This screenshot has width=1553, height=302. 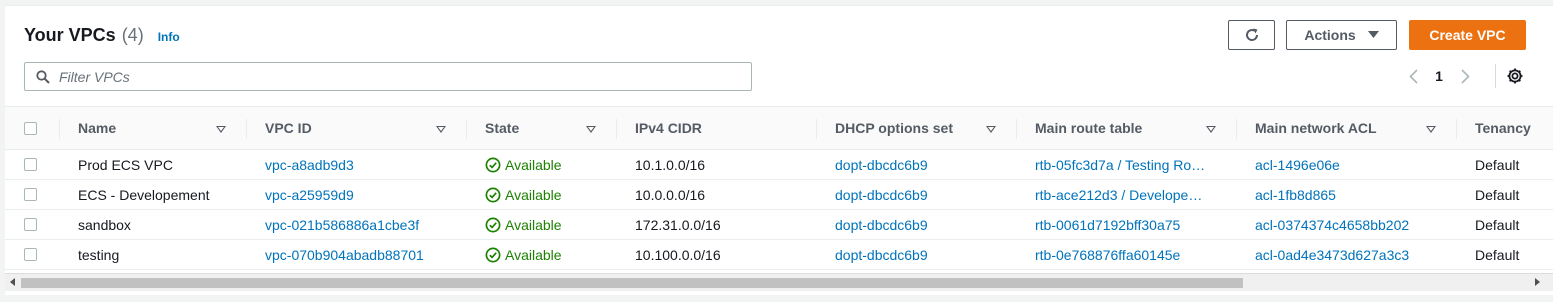 I want to click on page-number: 1, so click(x=1439, y=76).